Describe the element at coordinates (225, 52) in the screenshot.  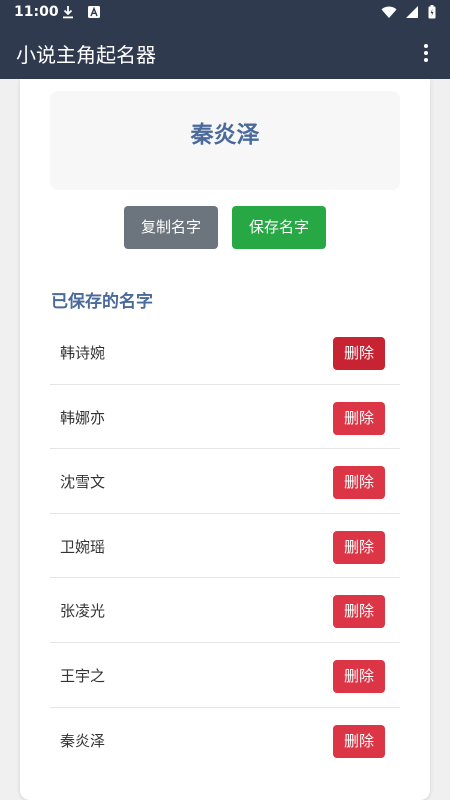
I see `app-bar: 小说主角起名器` at that location.